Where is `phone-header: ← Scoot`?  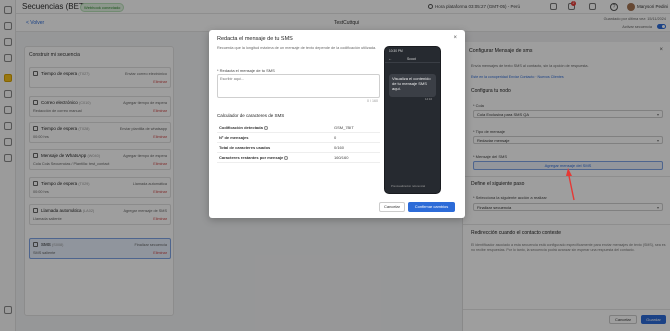
phone-header: ← Scoot is located at coordinates (412, 59).